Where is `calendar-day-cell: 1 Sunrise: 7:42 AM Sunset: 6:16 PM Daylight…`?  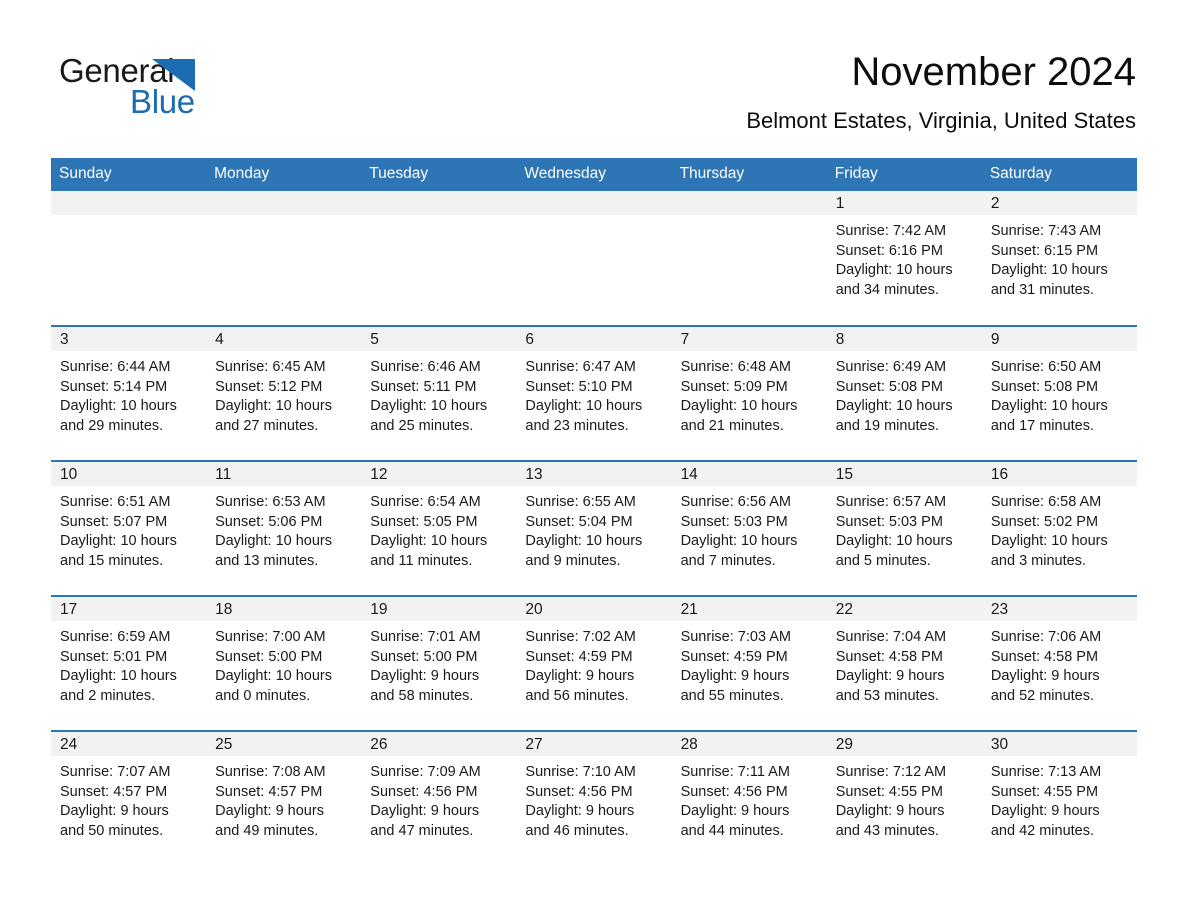 calendar-day-cell: 1 Sunrise: 7:42 AM Sunset: 6:16 PM Daylight… is located at coordinates (904, 258).